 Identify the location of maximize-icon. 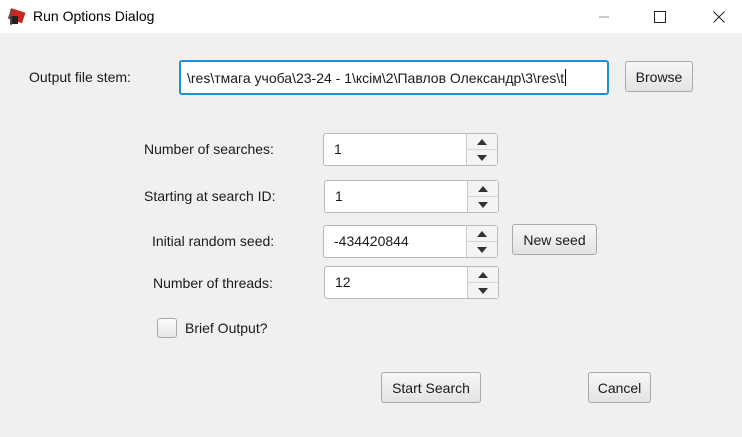
(660, 16).